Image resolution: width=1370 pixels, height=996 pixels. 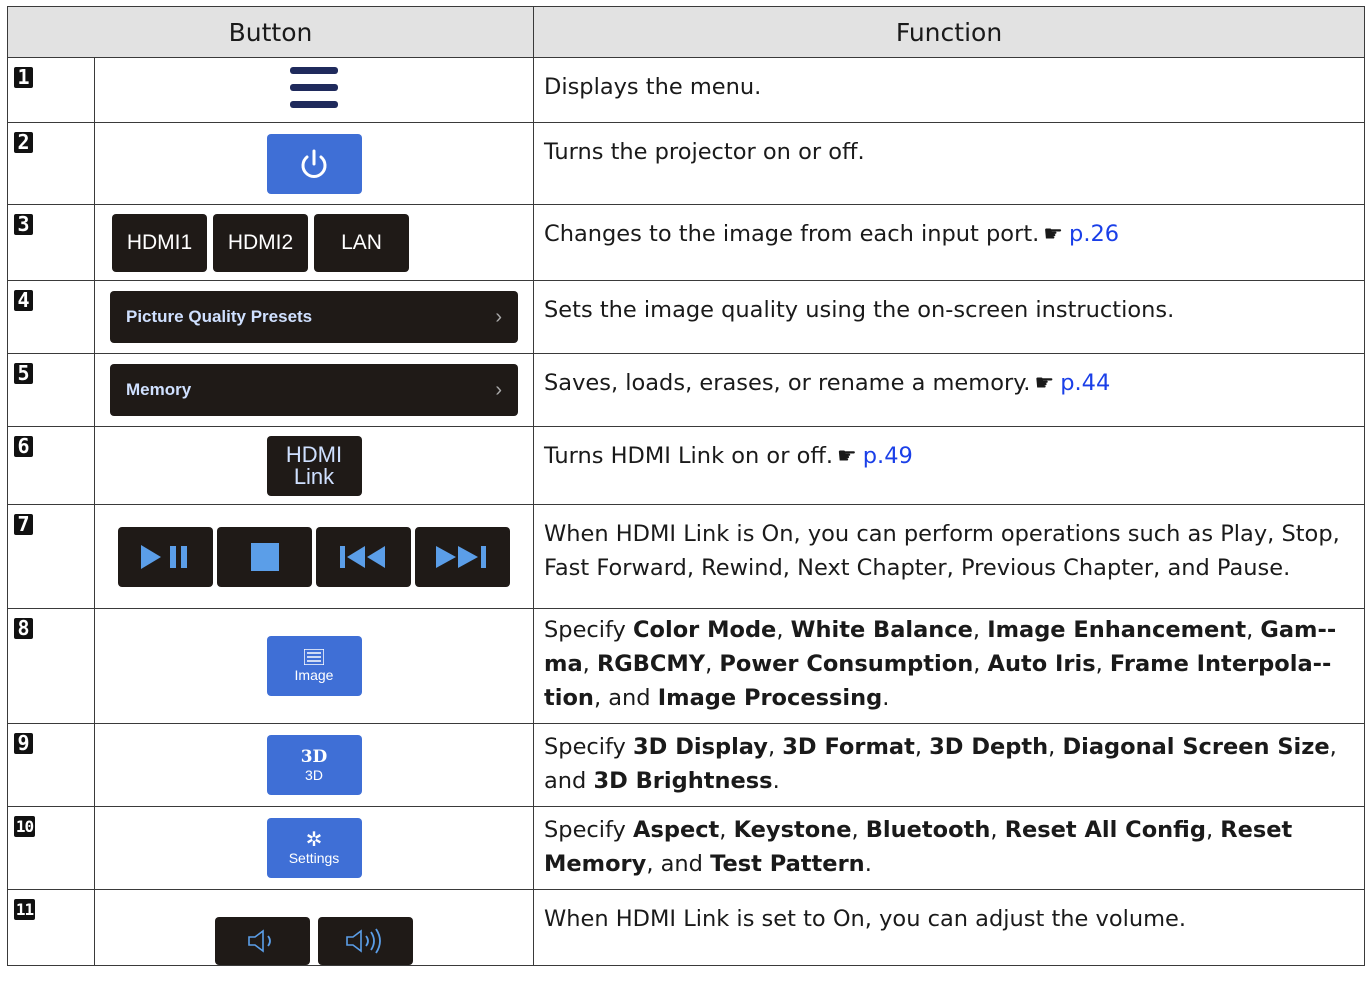 I want to click on row-number: 9, so click(x=23, y=743).